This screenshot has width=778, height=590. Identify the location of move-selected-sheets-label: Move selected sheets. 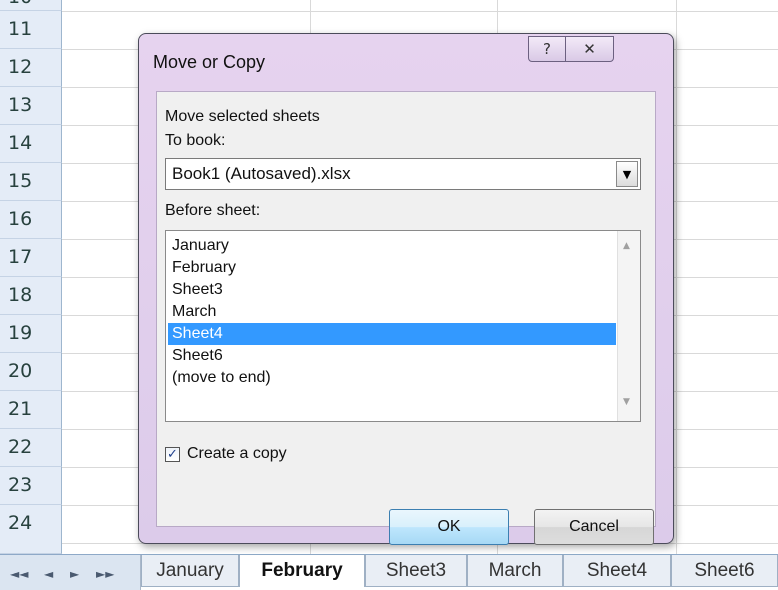
(242, 116).